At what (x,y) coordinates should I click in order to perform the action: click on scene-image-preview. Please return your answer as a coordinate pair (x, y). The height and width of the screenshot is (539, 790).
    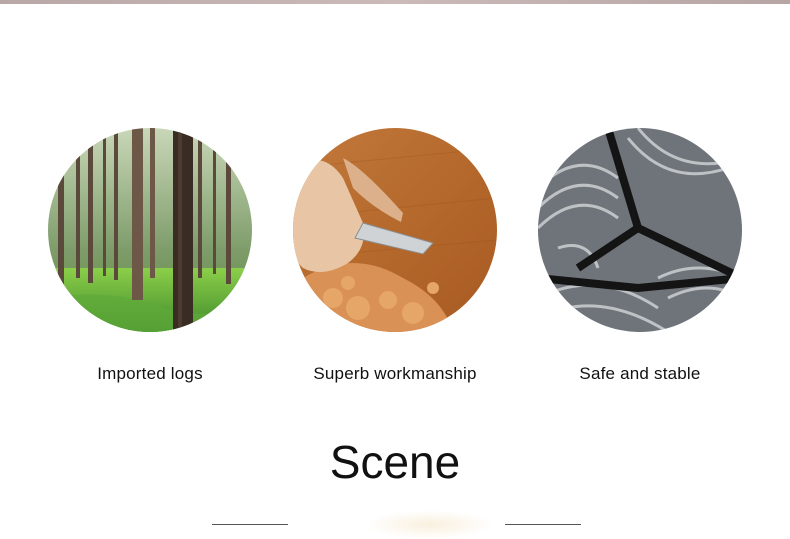
    Looking at the image, I should click on (430, 524).